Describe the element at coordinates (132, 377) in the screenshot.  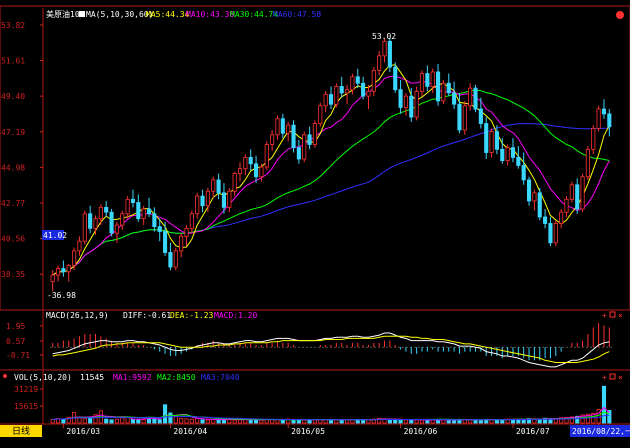
I see `vol-ma1-value: MA1:9592` at that location.